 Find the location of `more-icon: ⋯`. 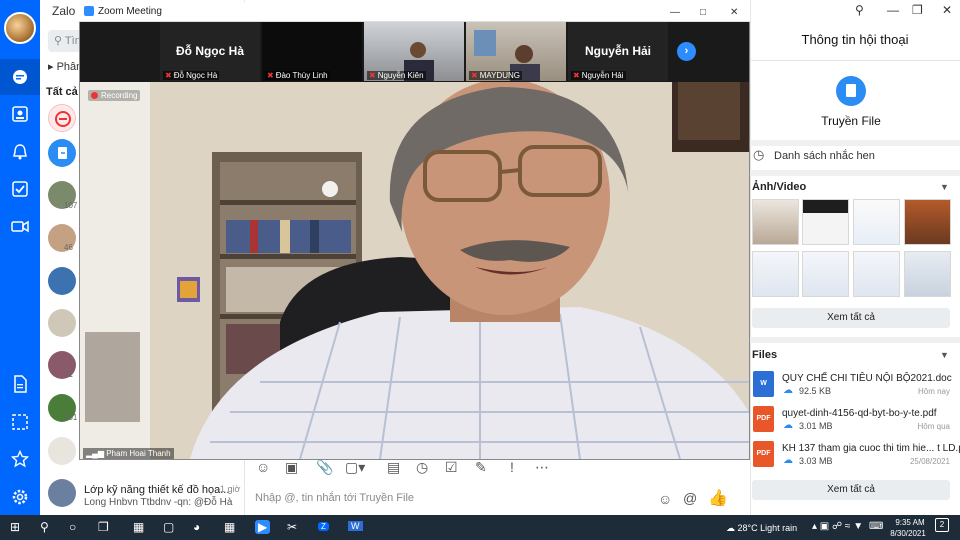

more-icon: ⋯ is located at coordinates (542, 467).